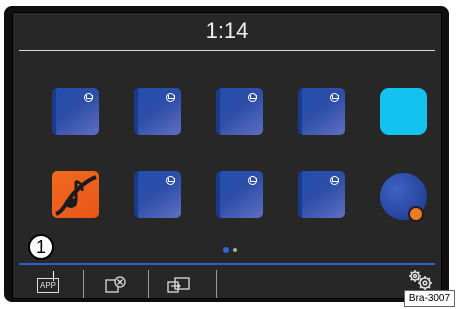 Image resolution: width=457 pixels, height=309 pixels. Describe the element at coordinates (421, 280) in the screenshot. I see `settings-icon` at that location.